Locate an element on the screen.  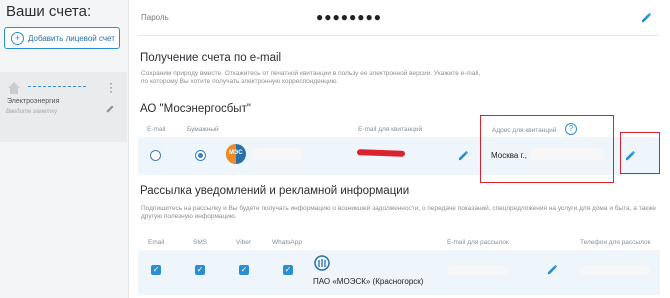
phone-redacted is located at coordinates (615, 270).